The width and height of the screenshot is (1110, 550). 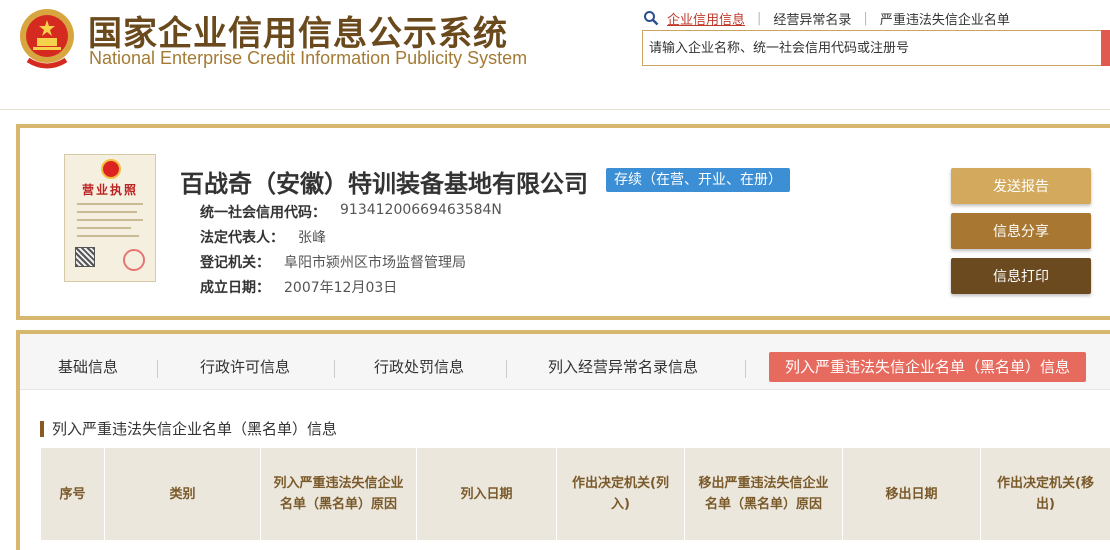 What do you see at coordinates (623, 367) in the screenshot?
I see `tab-abnormal-list: 列入经营异常名录信息` at bounding box center [623, 367].